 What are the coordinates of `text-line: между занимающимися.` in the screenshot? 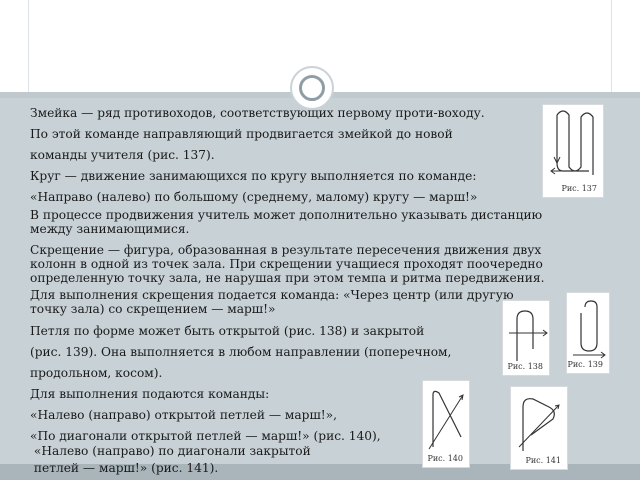 It's located at (110, 229).